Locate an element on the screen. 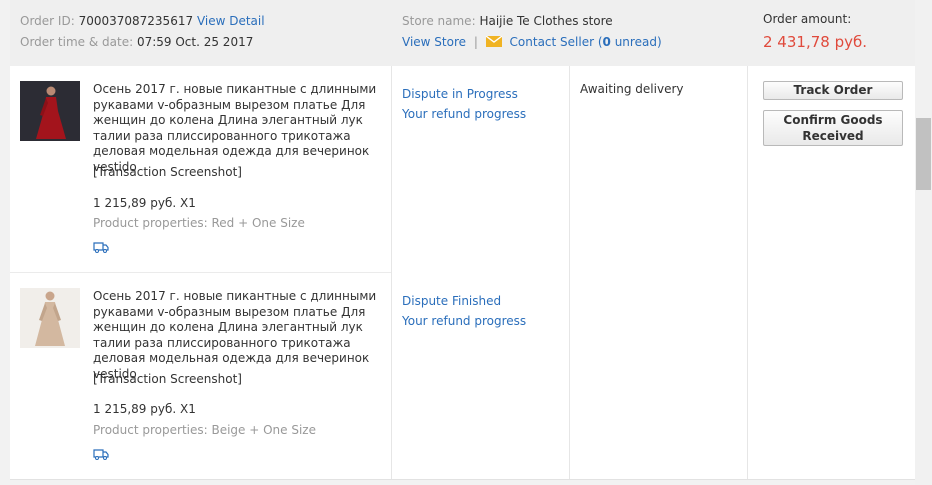  order-time-label: Order time & date: is located at coordinates (77, 42).